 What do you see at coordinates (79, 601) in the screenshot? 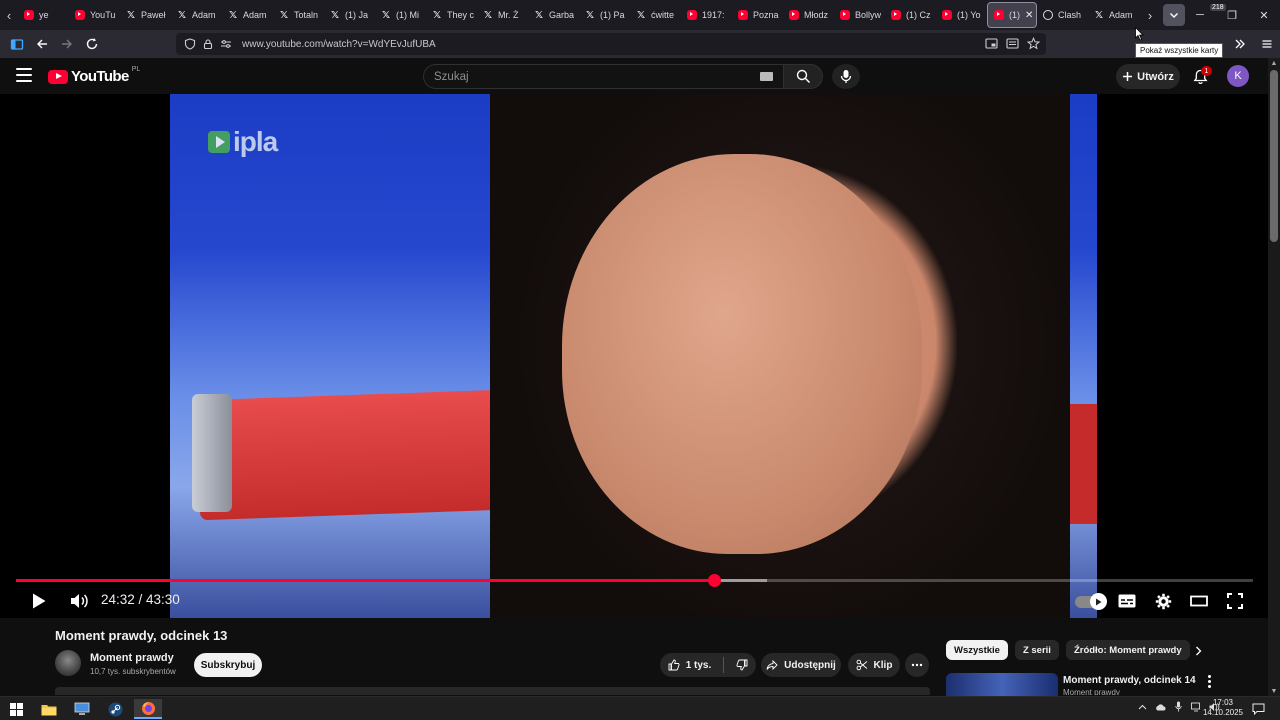
I see `mute-button` at bounding box center [79, 601].